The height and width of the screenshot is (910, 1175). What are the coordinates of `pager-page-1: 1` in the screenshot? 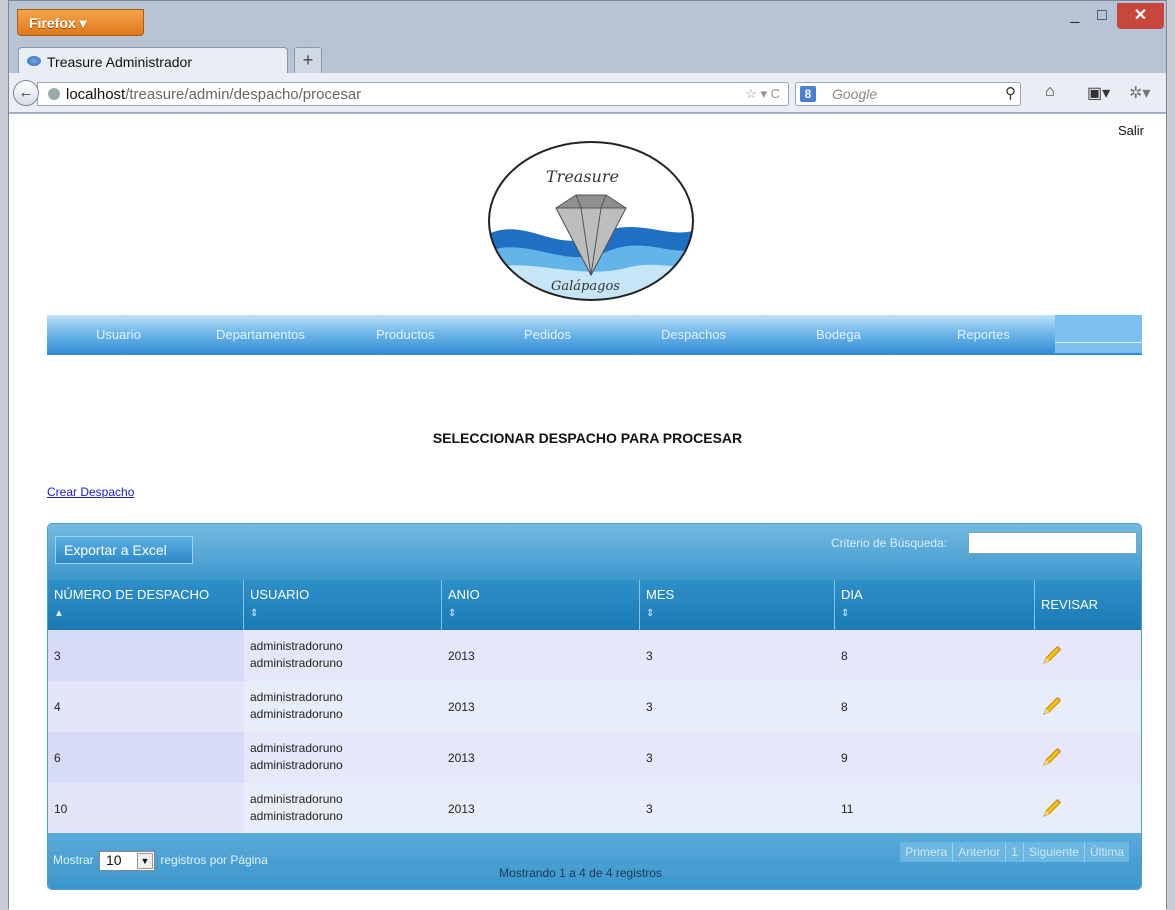 It's located at (1015, 852).